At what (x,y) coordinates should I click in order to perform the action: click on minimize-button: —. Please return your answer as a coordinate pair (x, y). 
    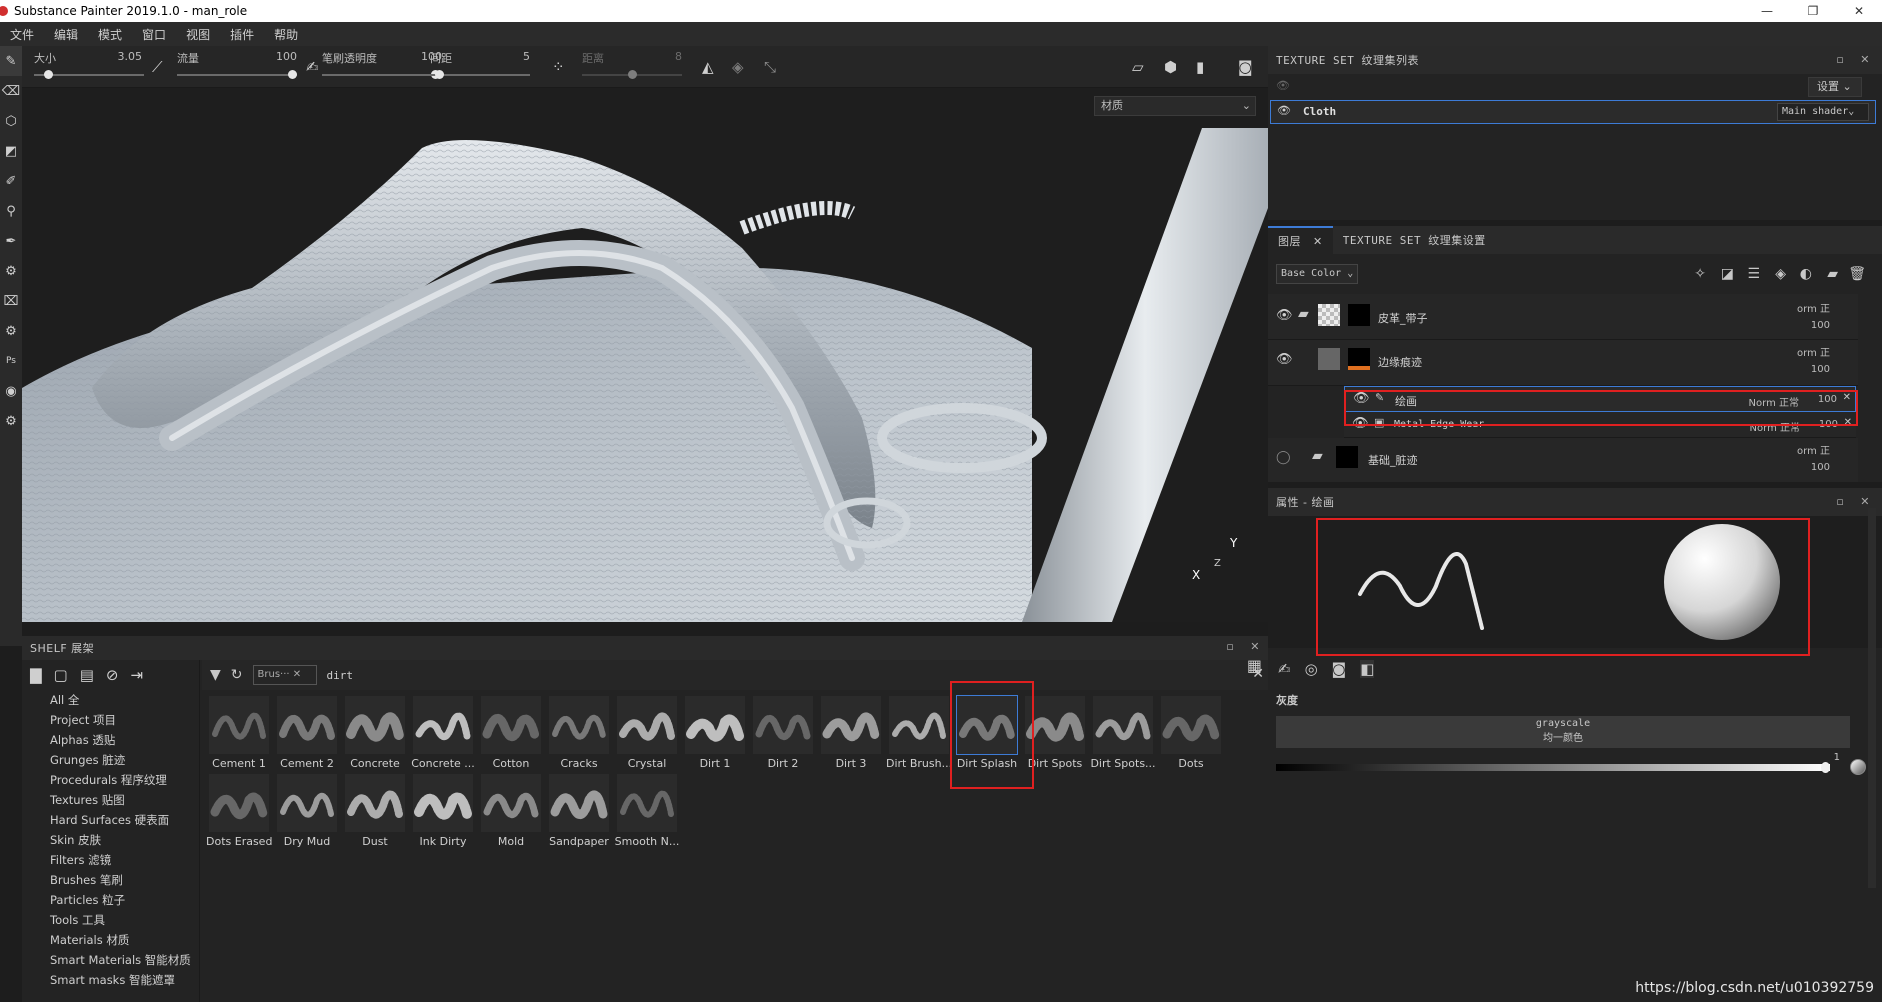
    Looking at the image, I should click on (1767, 11).